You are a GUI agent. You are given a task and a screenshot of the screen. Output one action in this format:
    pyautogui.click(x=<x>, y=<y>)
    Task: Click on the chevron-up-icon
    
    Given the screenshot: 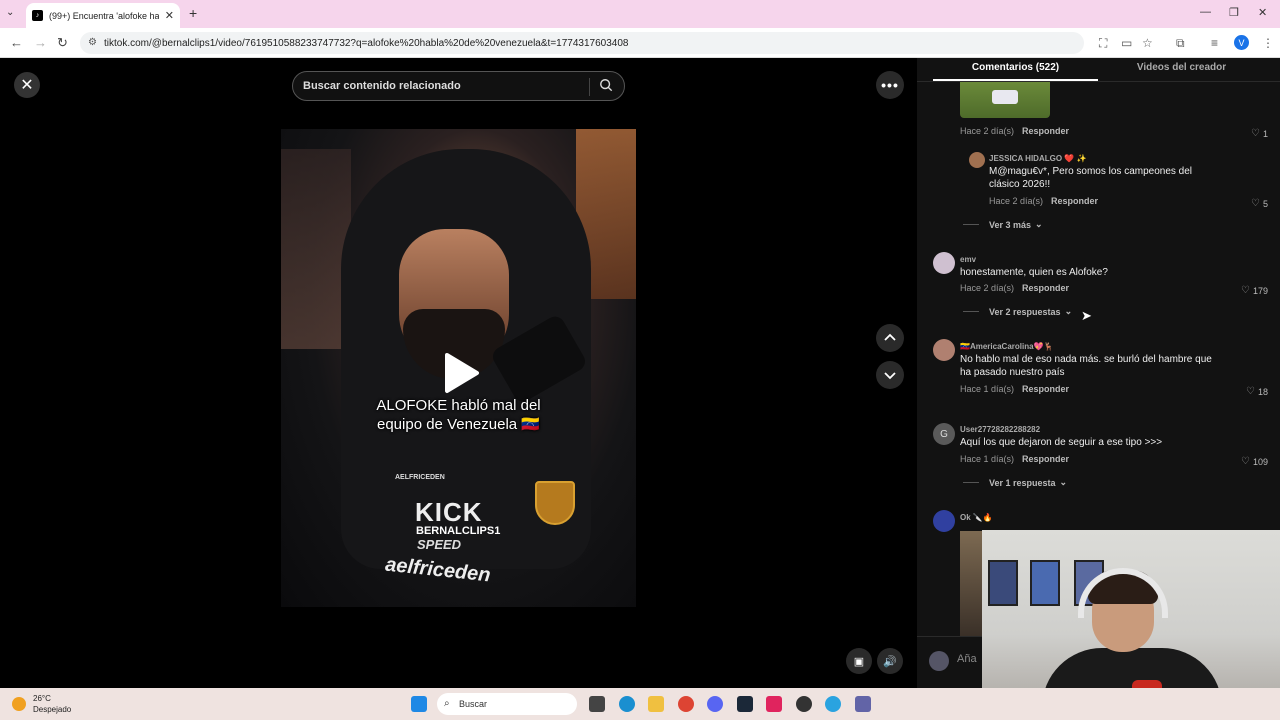 What is the action you would take?
    pyautogui.click(x=890, y=337)
    